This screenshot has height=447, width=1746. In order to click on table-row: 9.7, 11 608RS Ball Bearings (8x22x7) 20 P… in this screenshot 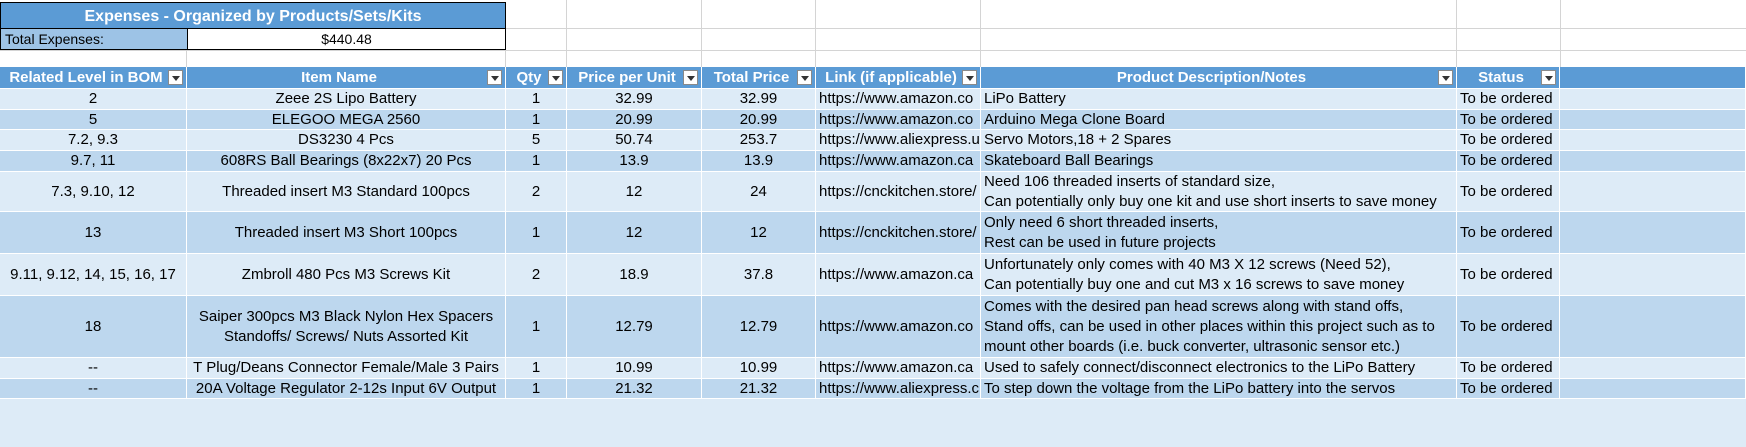, I will do `click(873, 161)`.